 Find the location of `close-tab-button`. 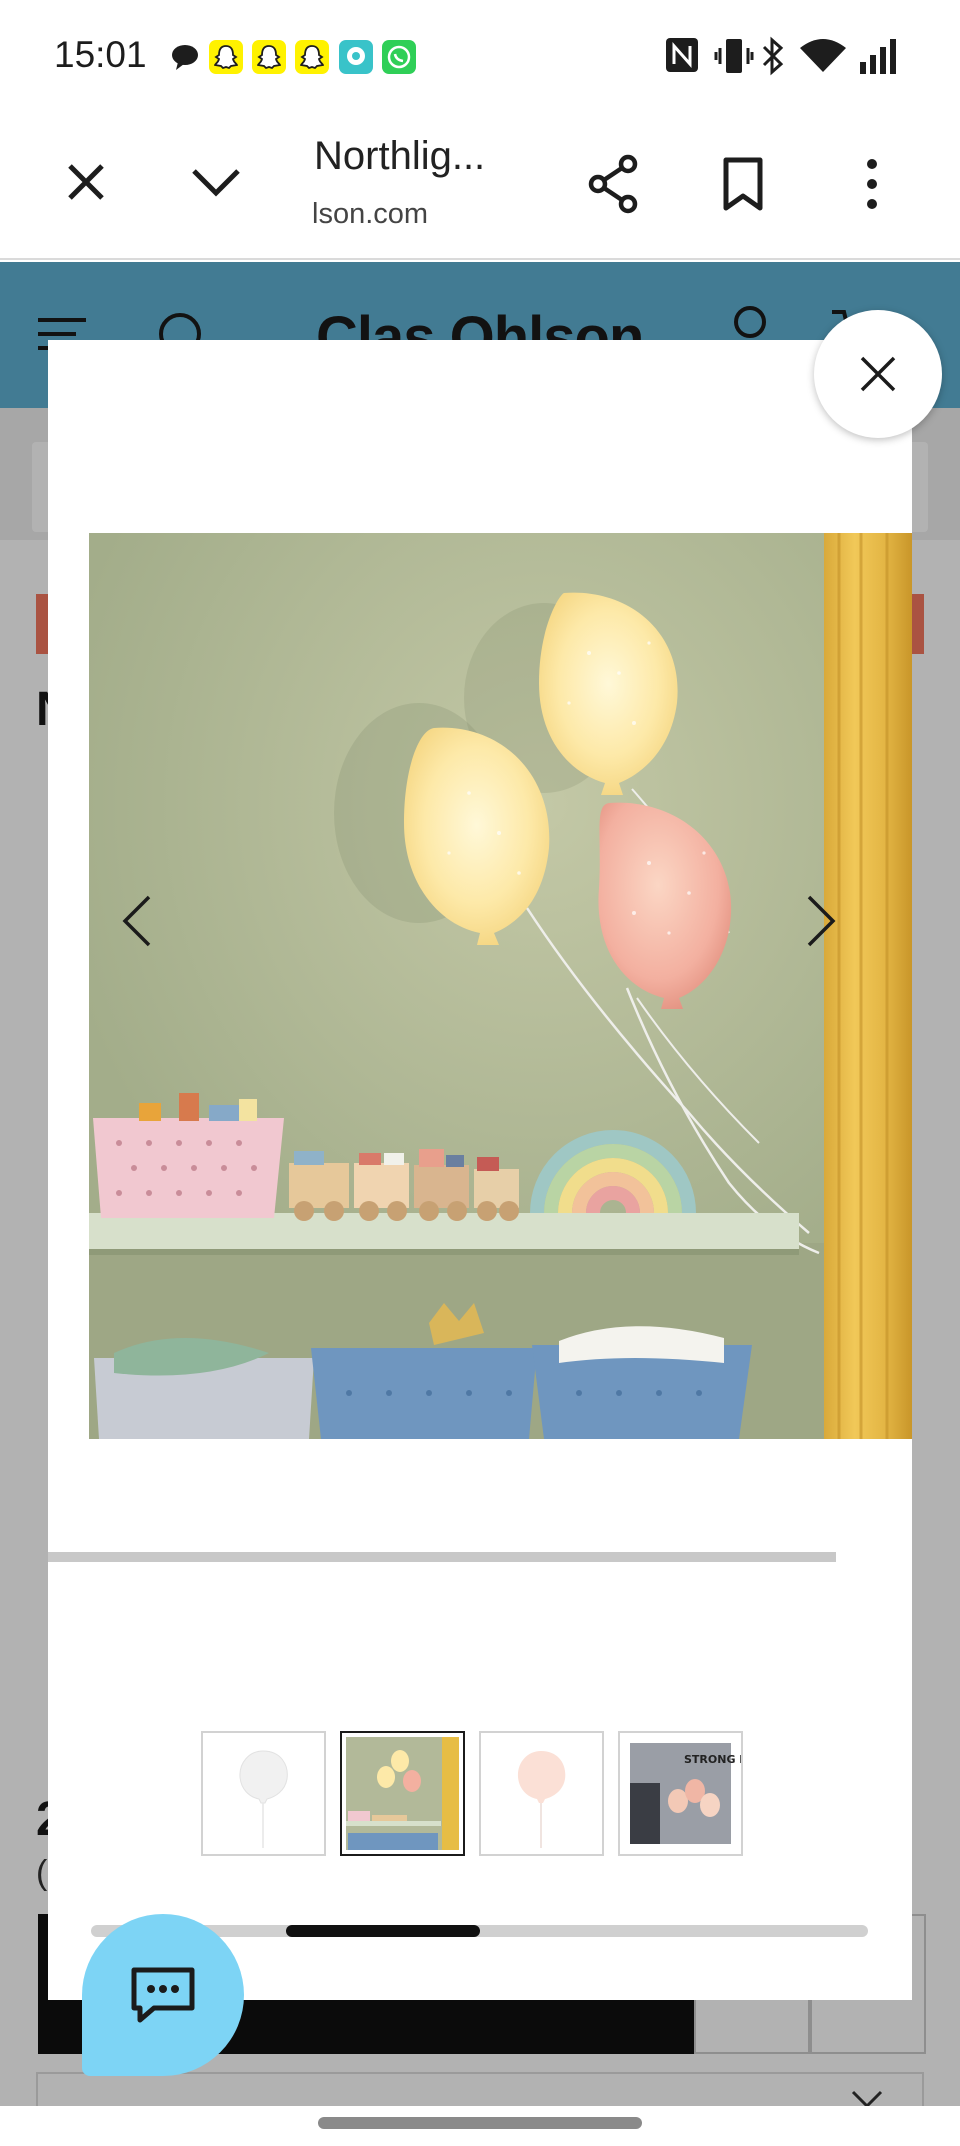

close-tab-button is located at coordinates (86, 182).